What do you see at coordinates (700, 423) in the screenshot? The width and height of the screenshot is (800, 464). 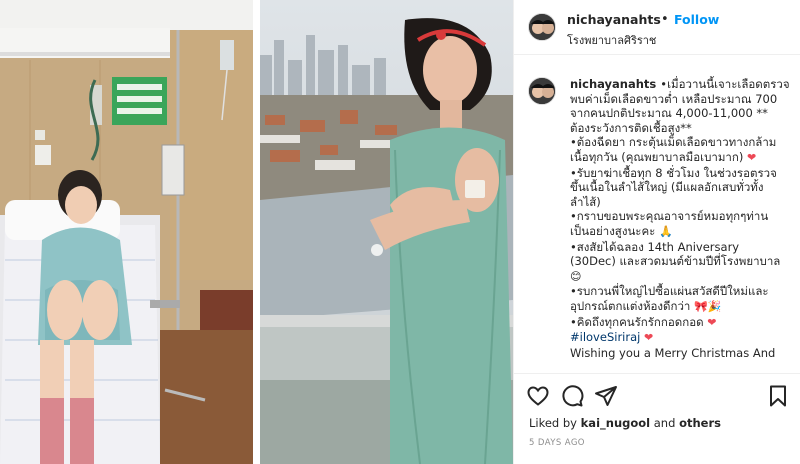 I see `liked-others-link: others` at bounding box center [700, 423].